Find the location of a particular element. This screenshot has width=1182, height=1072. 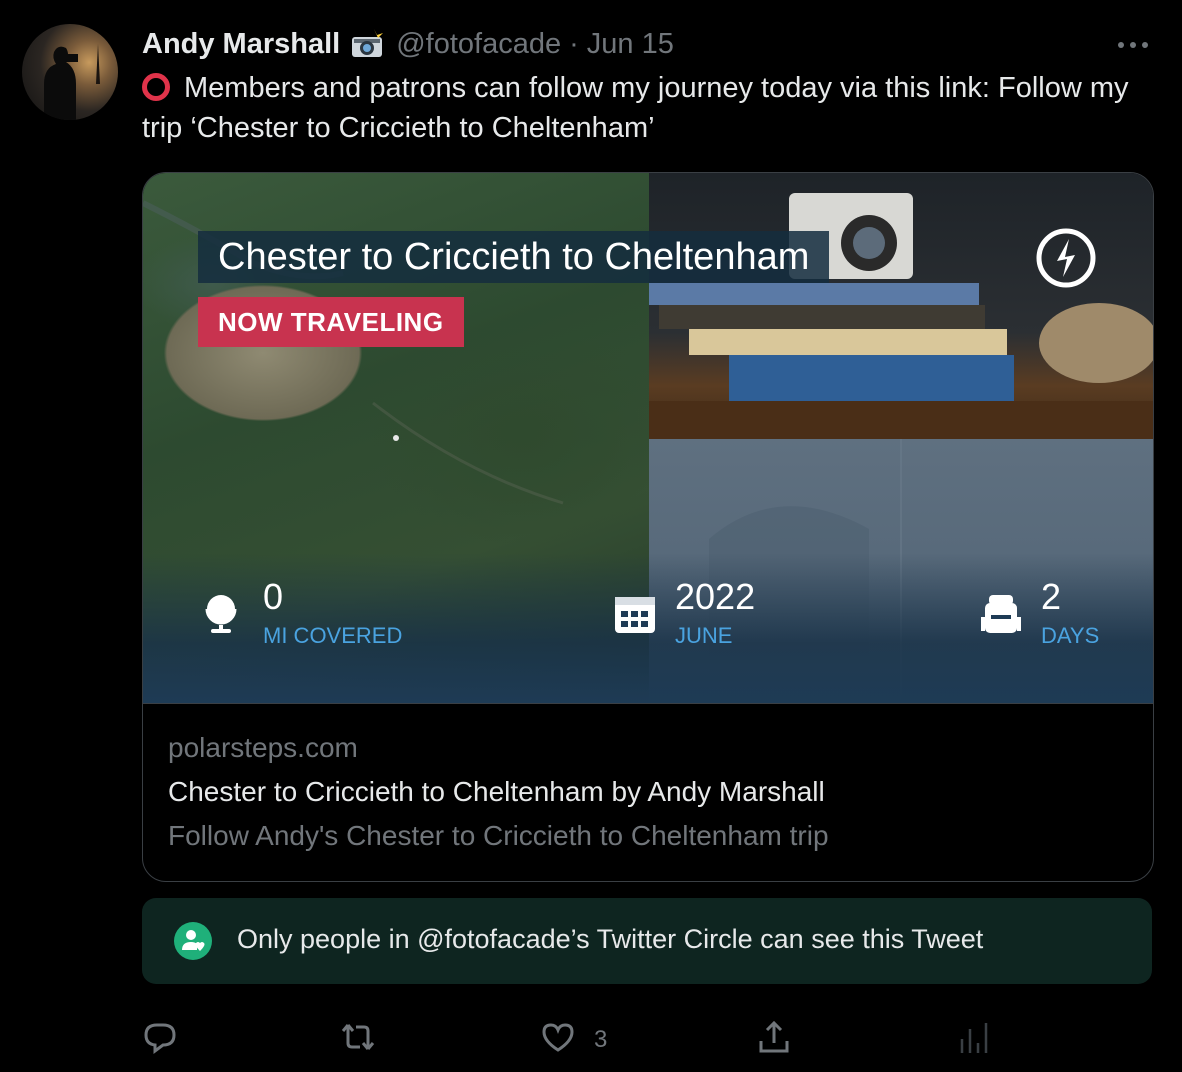

reply-icon is located at coordinates (160, 1040).